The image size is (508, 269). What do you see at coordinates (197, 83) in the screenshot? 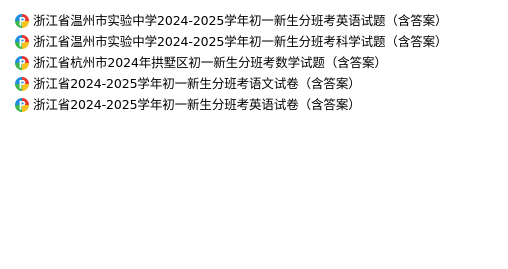
I see `file-name: 浙江省2024-2025学年初一新生分班考语文试卷（含答案）` at bounding box center [197, 83].